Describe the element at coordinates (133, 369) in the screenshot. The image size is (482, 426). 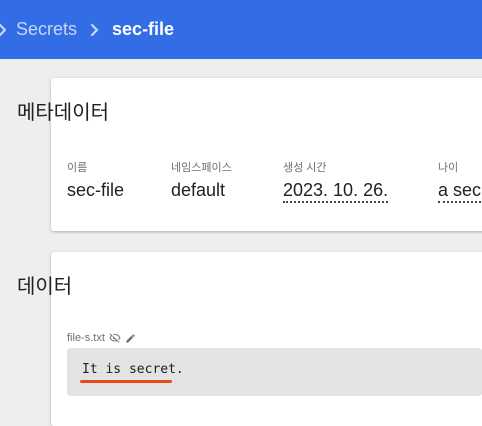
I see `secret-value-text: It is secret.` at that location.